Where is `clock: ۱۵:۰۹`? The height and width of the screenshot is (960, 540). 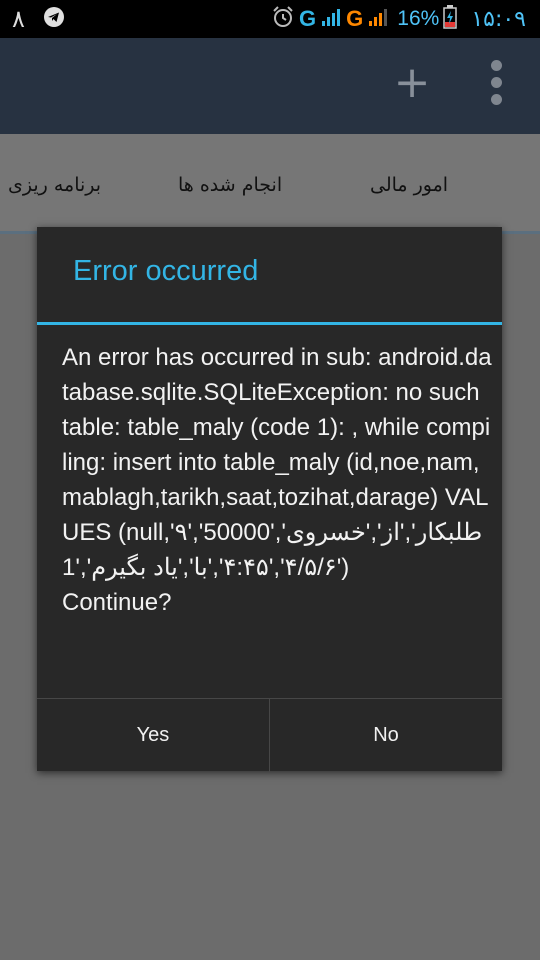
clock: ۱۵:۰۹ is located at coordinates (498, 19).